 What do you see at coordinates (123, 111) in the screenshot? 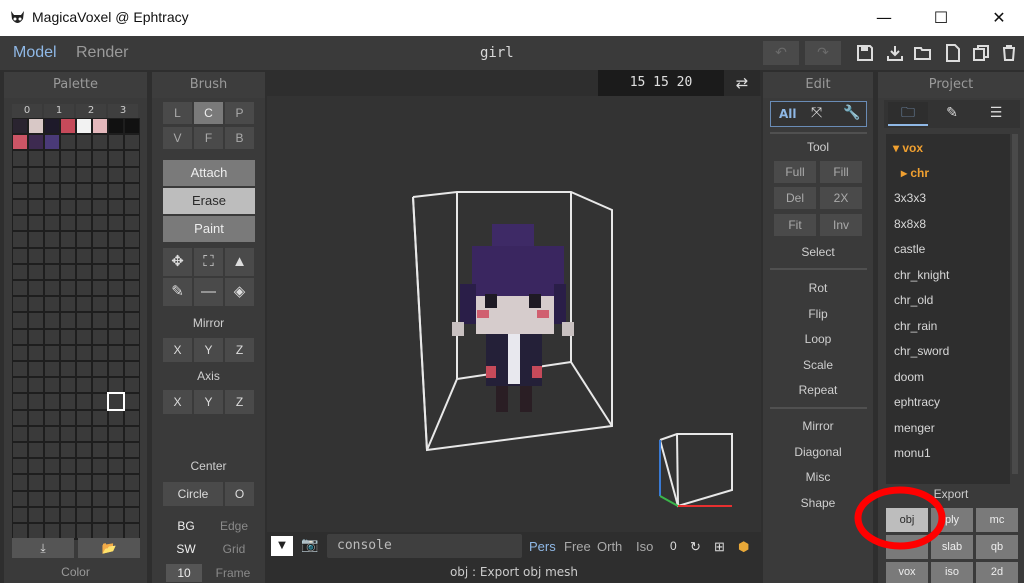
I see `palette-tab-3: 3` at bounding box center [123, 111].